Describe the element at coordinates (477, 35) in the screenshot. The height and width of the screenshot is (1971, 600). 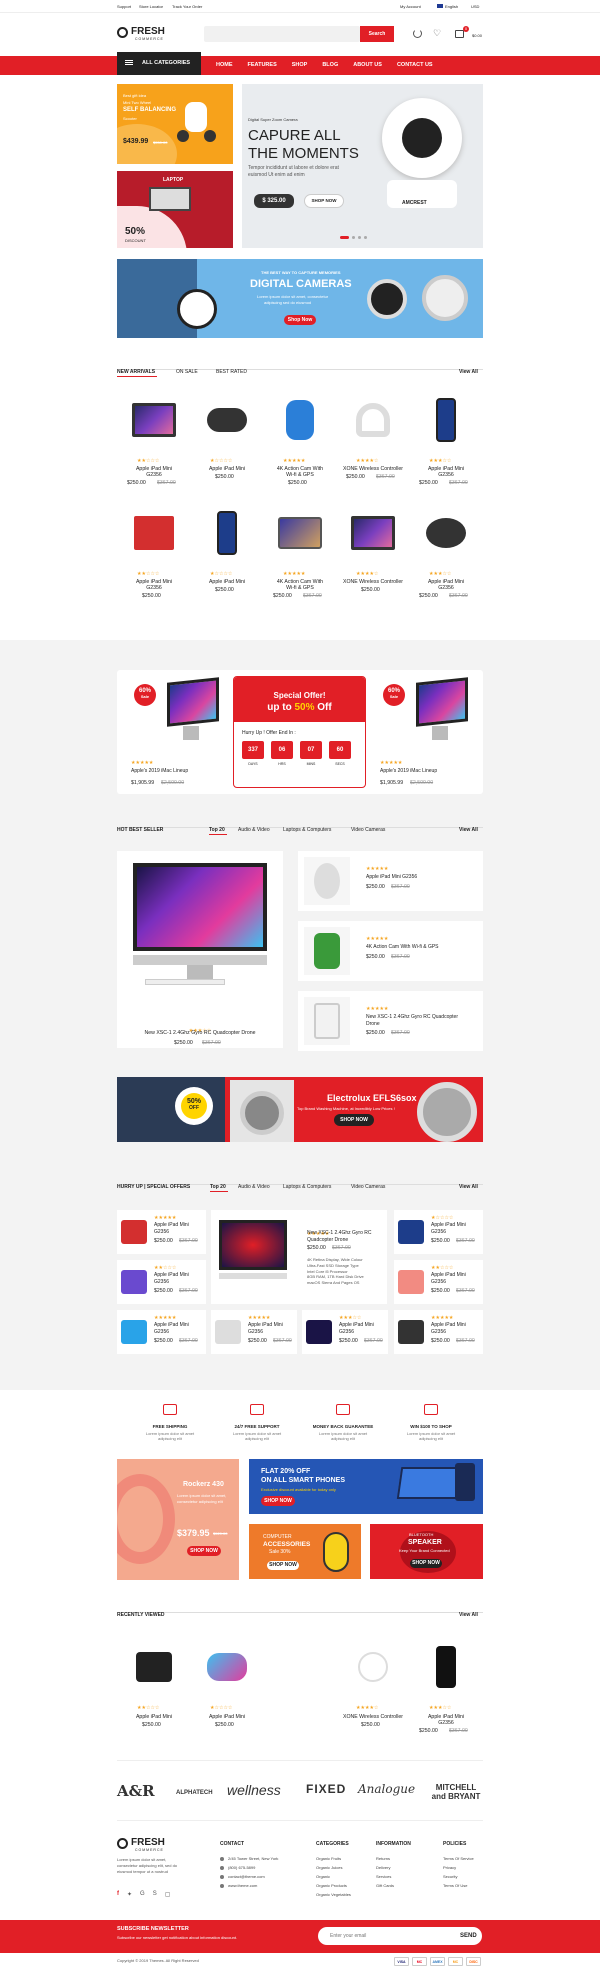
I see `cart-total: $0.00` at that location.